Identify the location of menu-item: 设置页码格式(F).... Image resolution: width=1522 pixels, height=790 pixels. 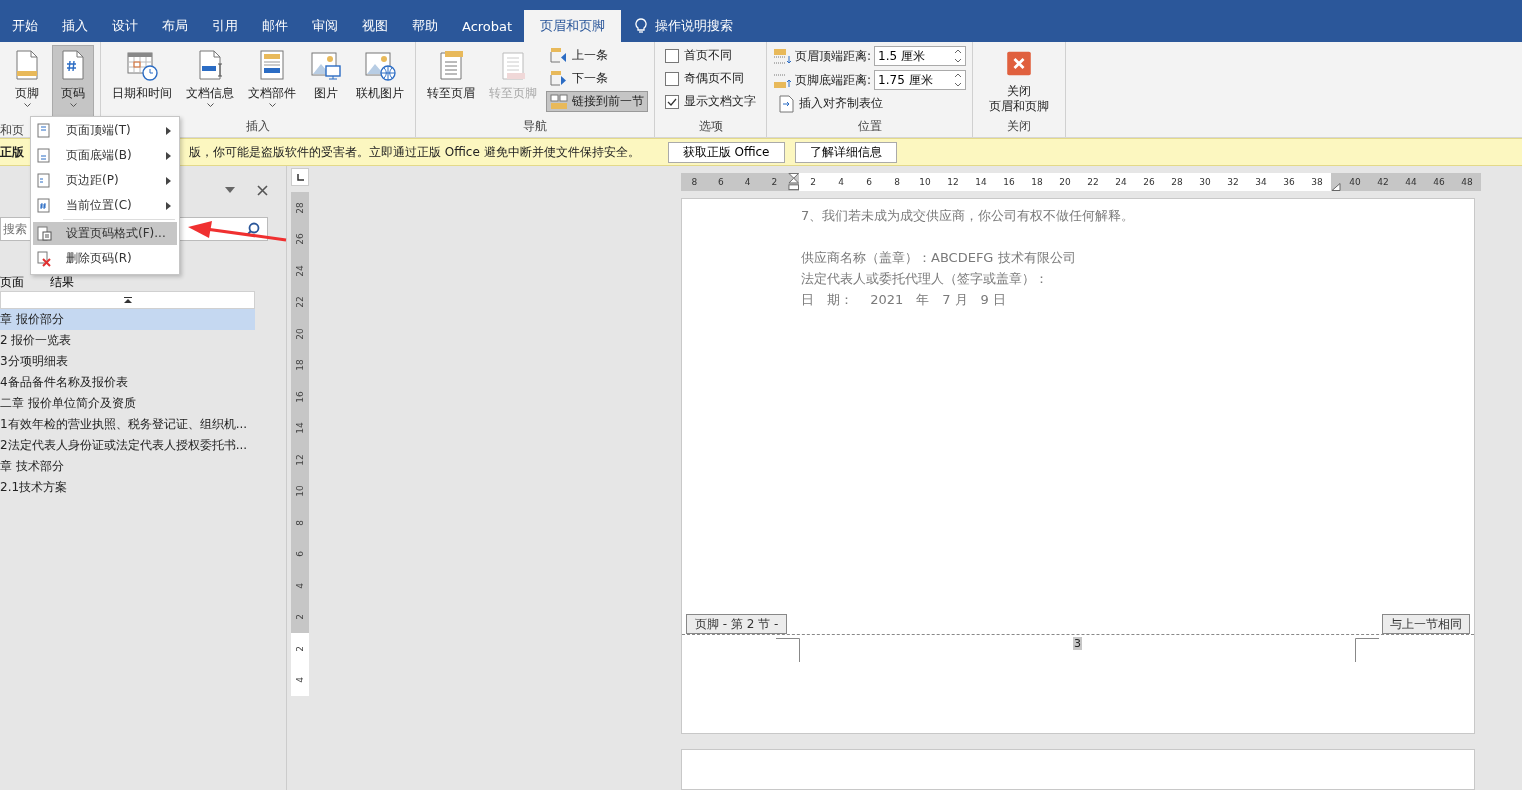
(105, 233).